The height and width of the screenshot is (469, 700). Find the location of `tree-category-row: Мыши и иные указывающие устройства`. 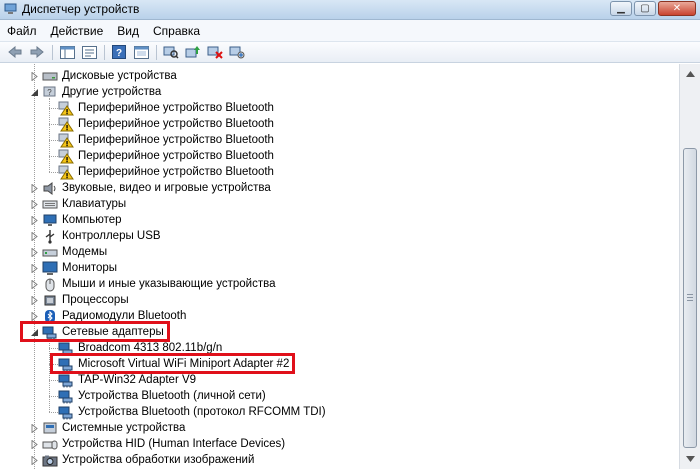

tree-category-row: Мыши и иные указывающие устройства is located at coordinates (153, 284).